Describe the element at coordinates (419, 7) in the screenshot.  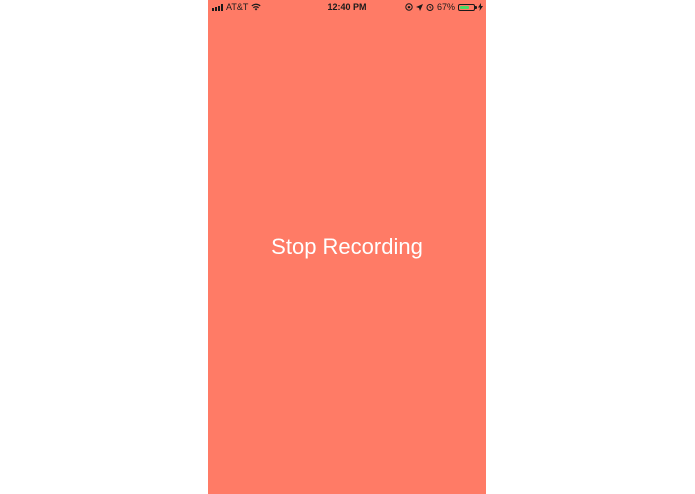
I see `location-arrow-icon` at that location.